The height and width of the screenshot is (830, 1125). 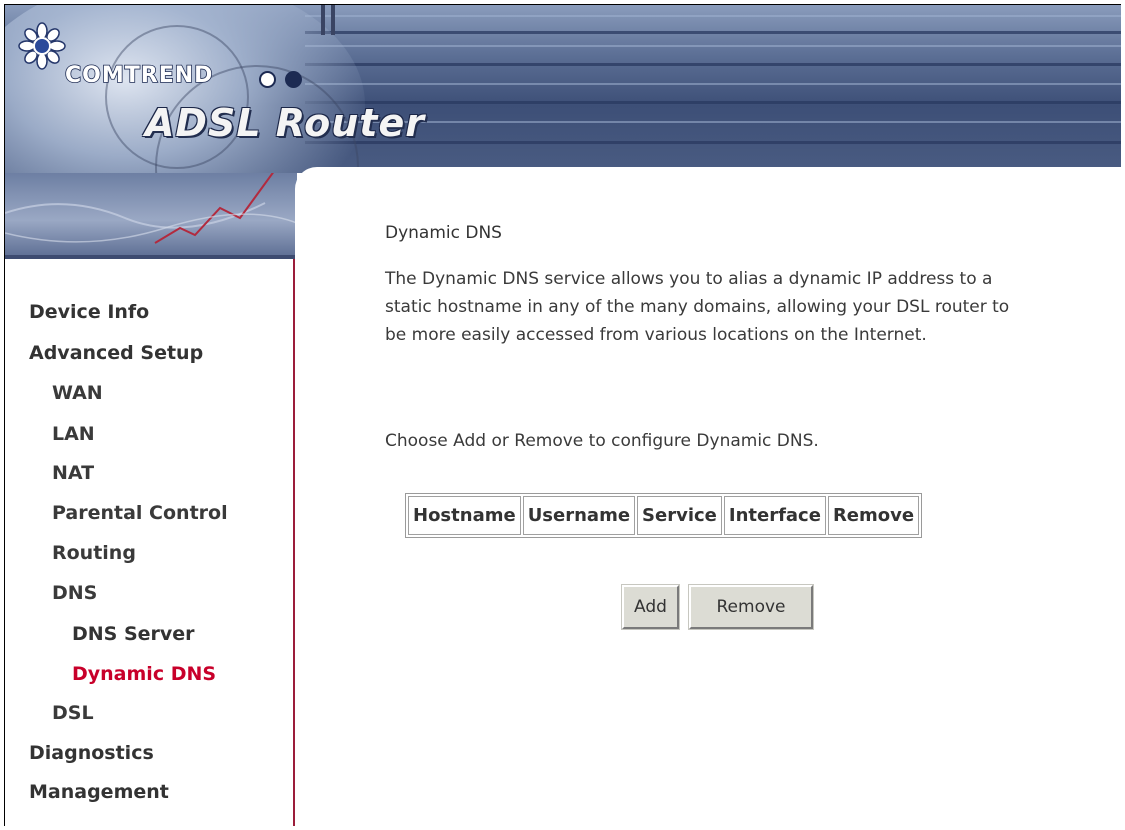 What do you see at coordinates (94, 553) in the screenshot?
I see `sidebar-item-routing: Routing` at bounding box center [94, 553].